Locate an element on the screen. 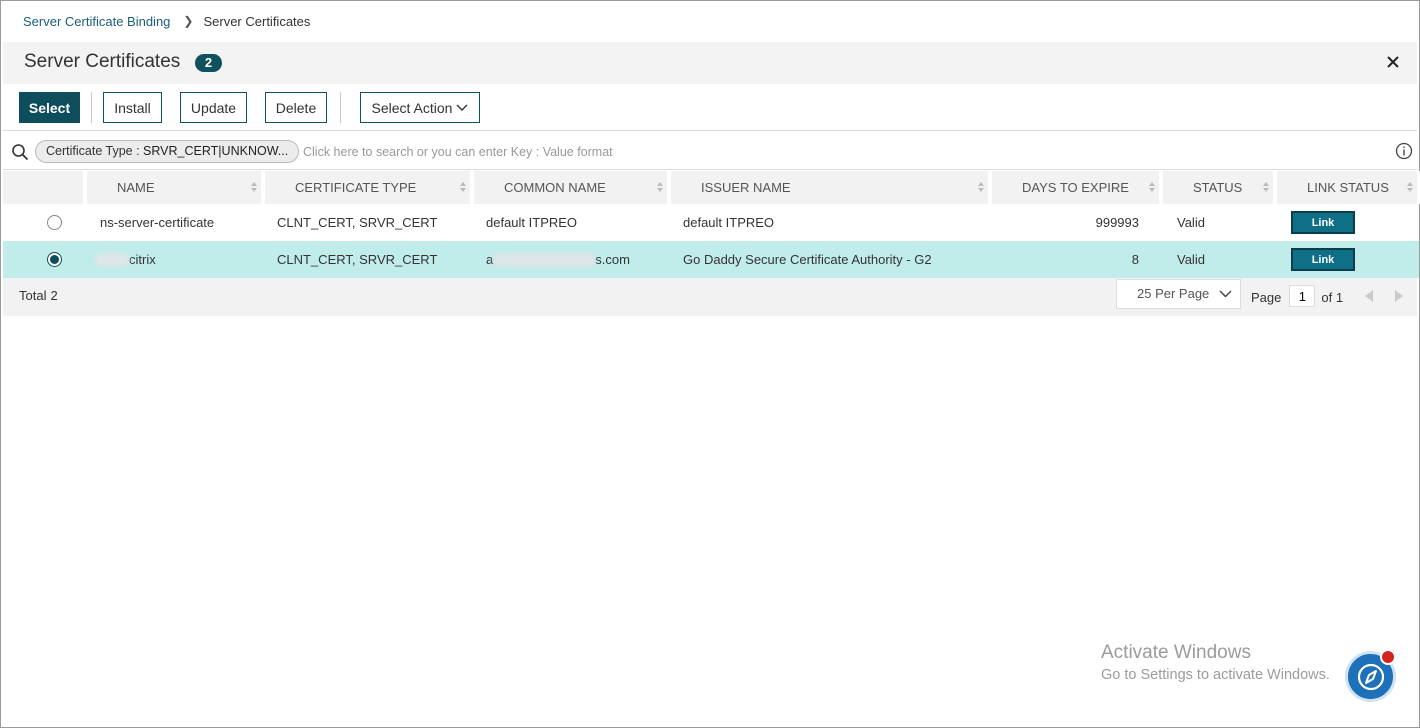 Image resolution: width=1420 pixels, height=728 pixels. cell-name: ns-server-certificate is located at coordinates (157, 222).